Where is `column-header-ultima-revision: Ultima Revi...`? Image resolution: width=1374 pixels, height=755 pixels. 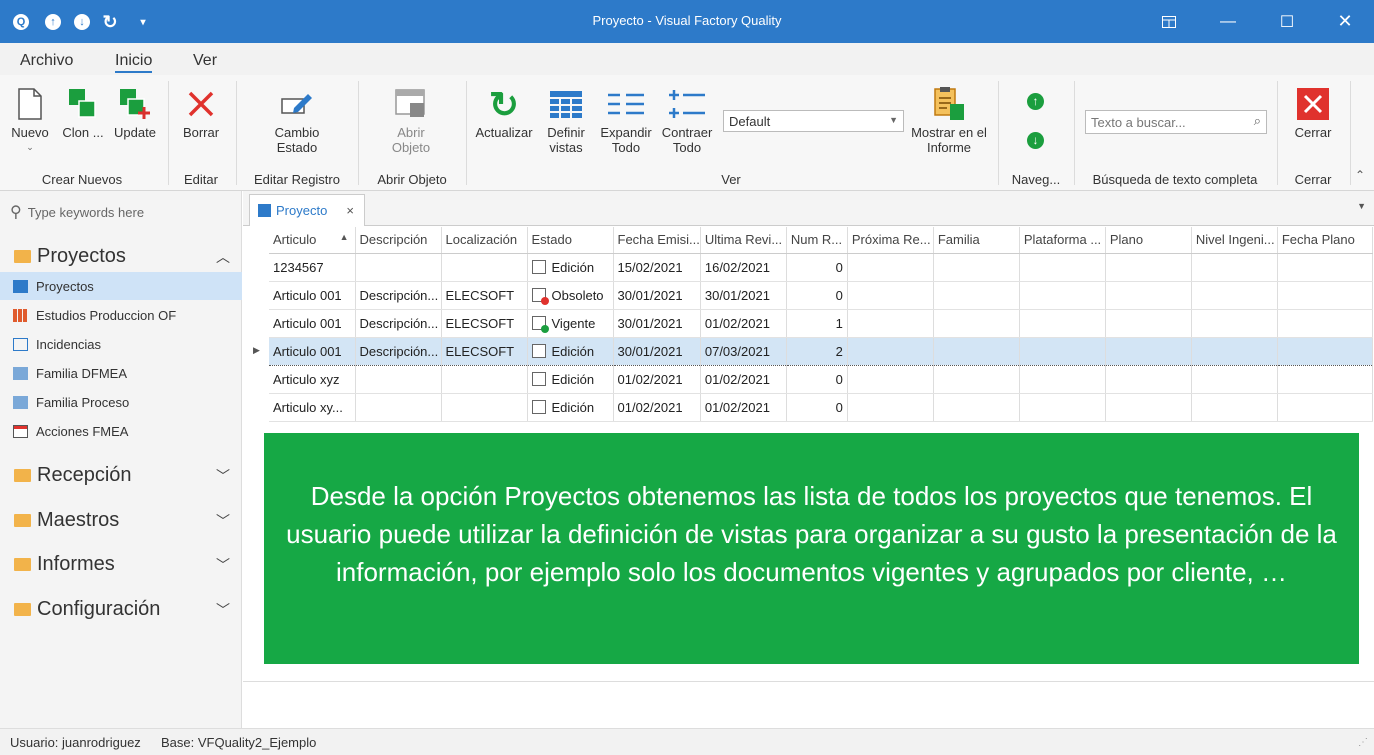 column-header-ultima-revision: Ultima Revi... is located at coordinates (743, 240).